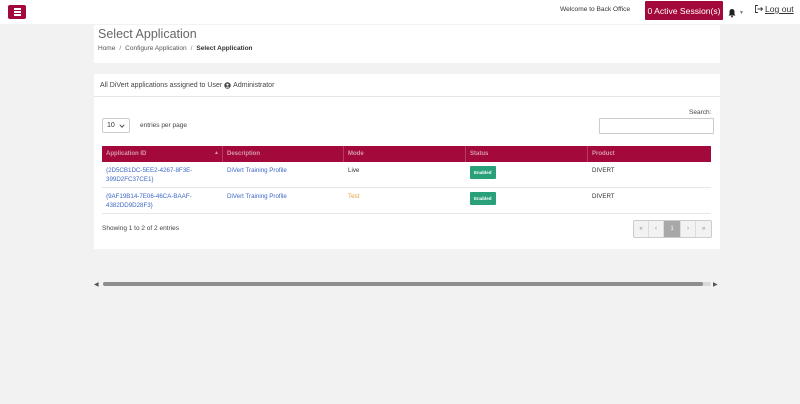 The image size is (800, 404). Describe the element at coordinates (732, 13) in the screenshot. I see `bell-icon` at that location.